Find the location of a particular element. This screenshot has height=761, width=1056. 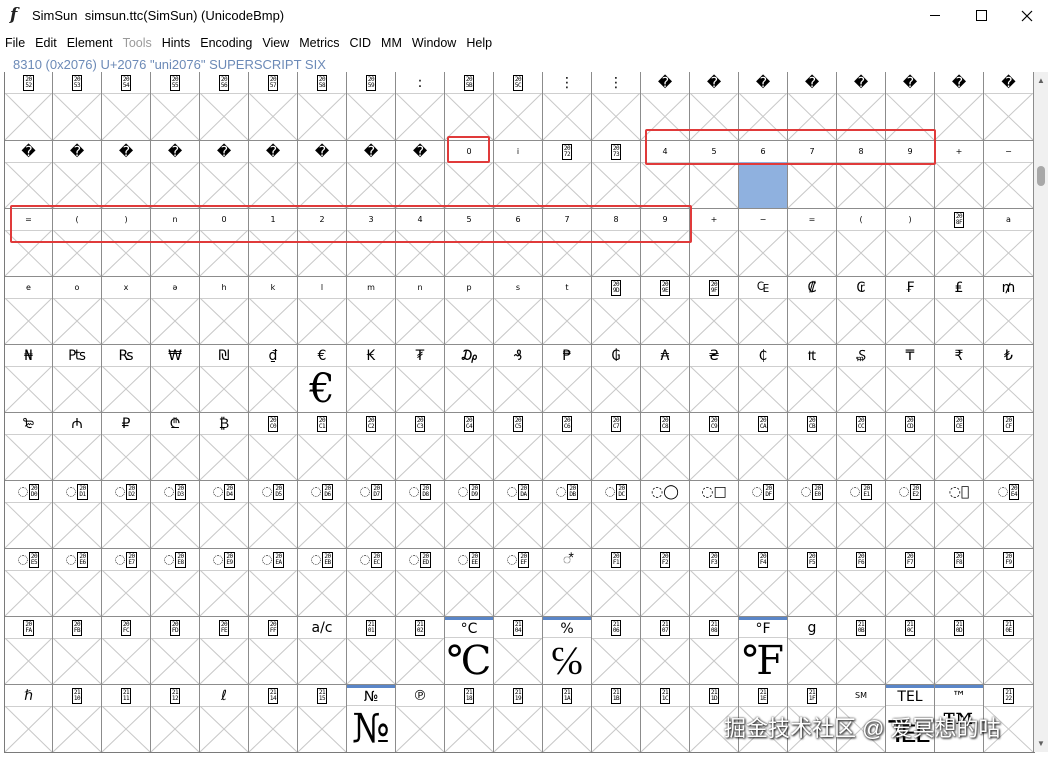

glyph-cell: 21 1C is located at coordinates (665, 718).